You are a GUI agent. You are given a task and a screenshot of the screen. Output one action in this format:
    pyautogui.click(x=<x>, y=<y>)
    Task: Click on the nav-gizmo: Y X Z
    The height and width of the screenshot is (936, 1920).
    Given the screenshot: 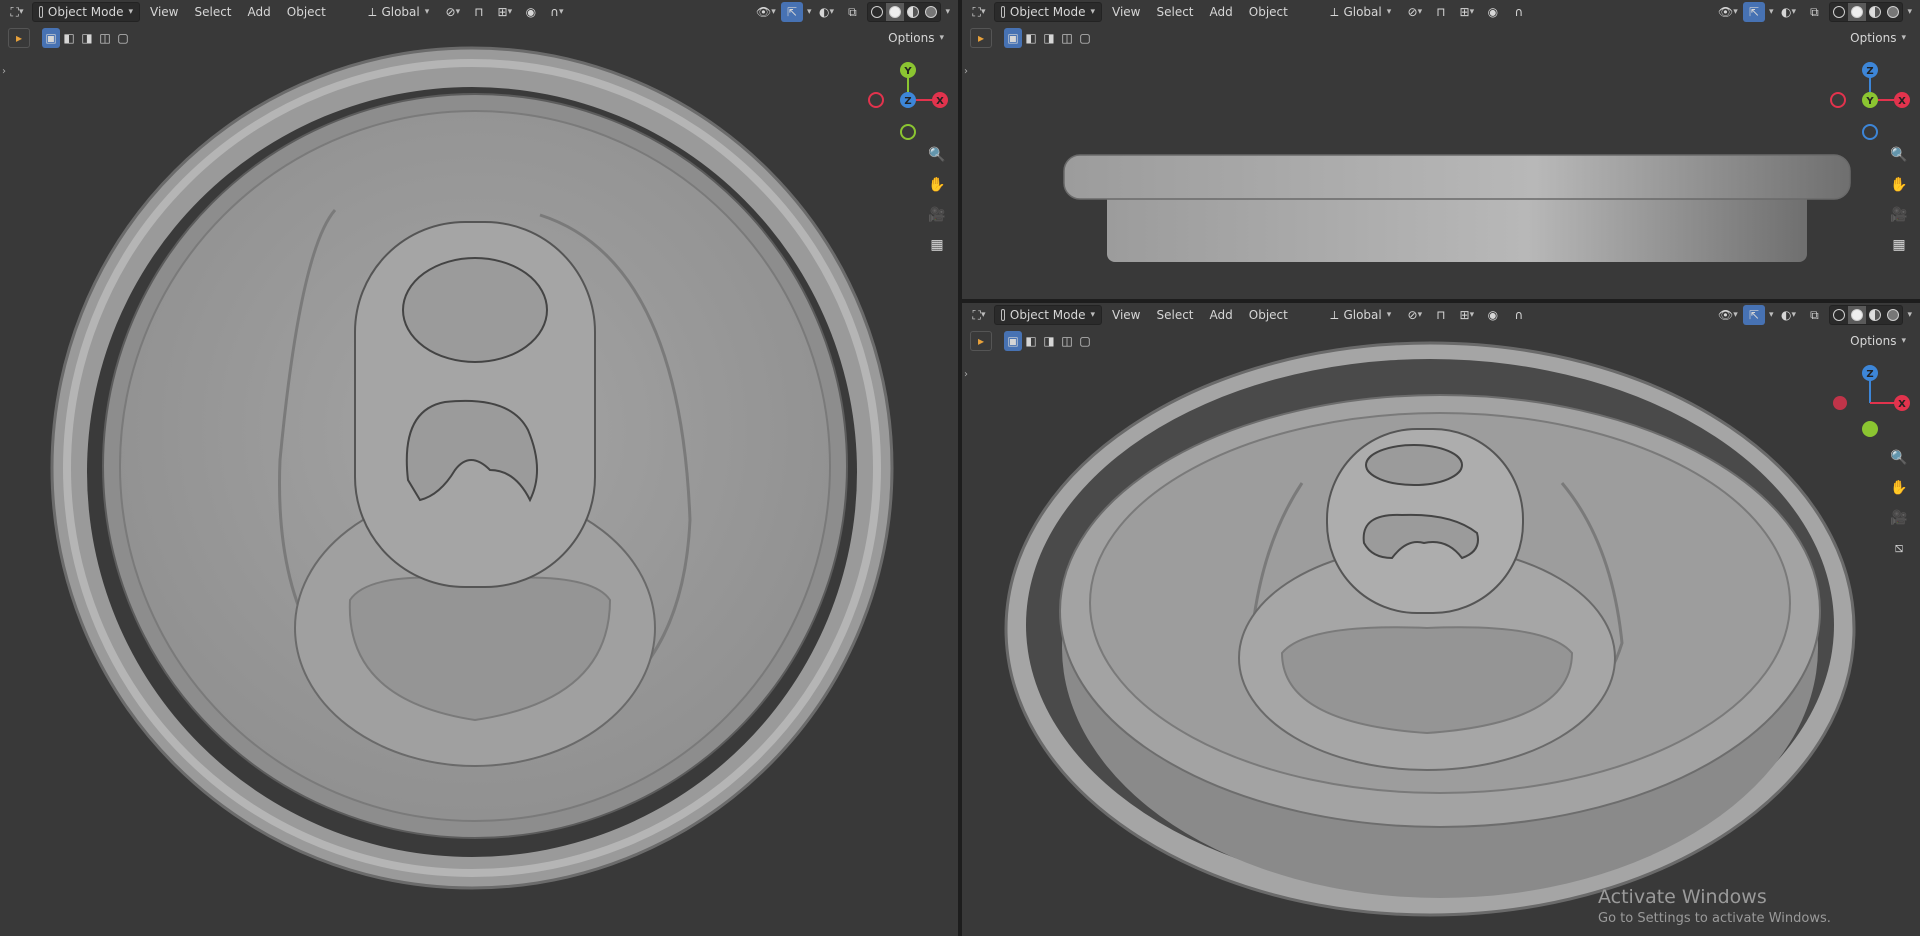 What is the action you would take?
    pyautogui.click(x=908, y=100)
    